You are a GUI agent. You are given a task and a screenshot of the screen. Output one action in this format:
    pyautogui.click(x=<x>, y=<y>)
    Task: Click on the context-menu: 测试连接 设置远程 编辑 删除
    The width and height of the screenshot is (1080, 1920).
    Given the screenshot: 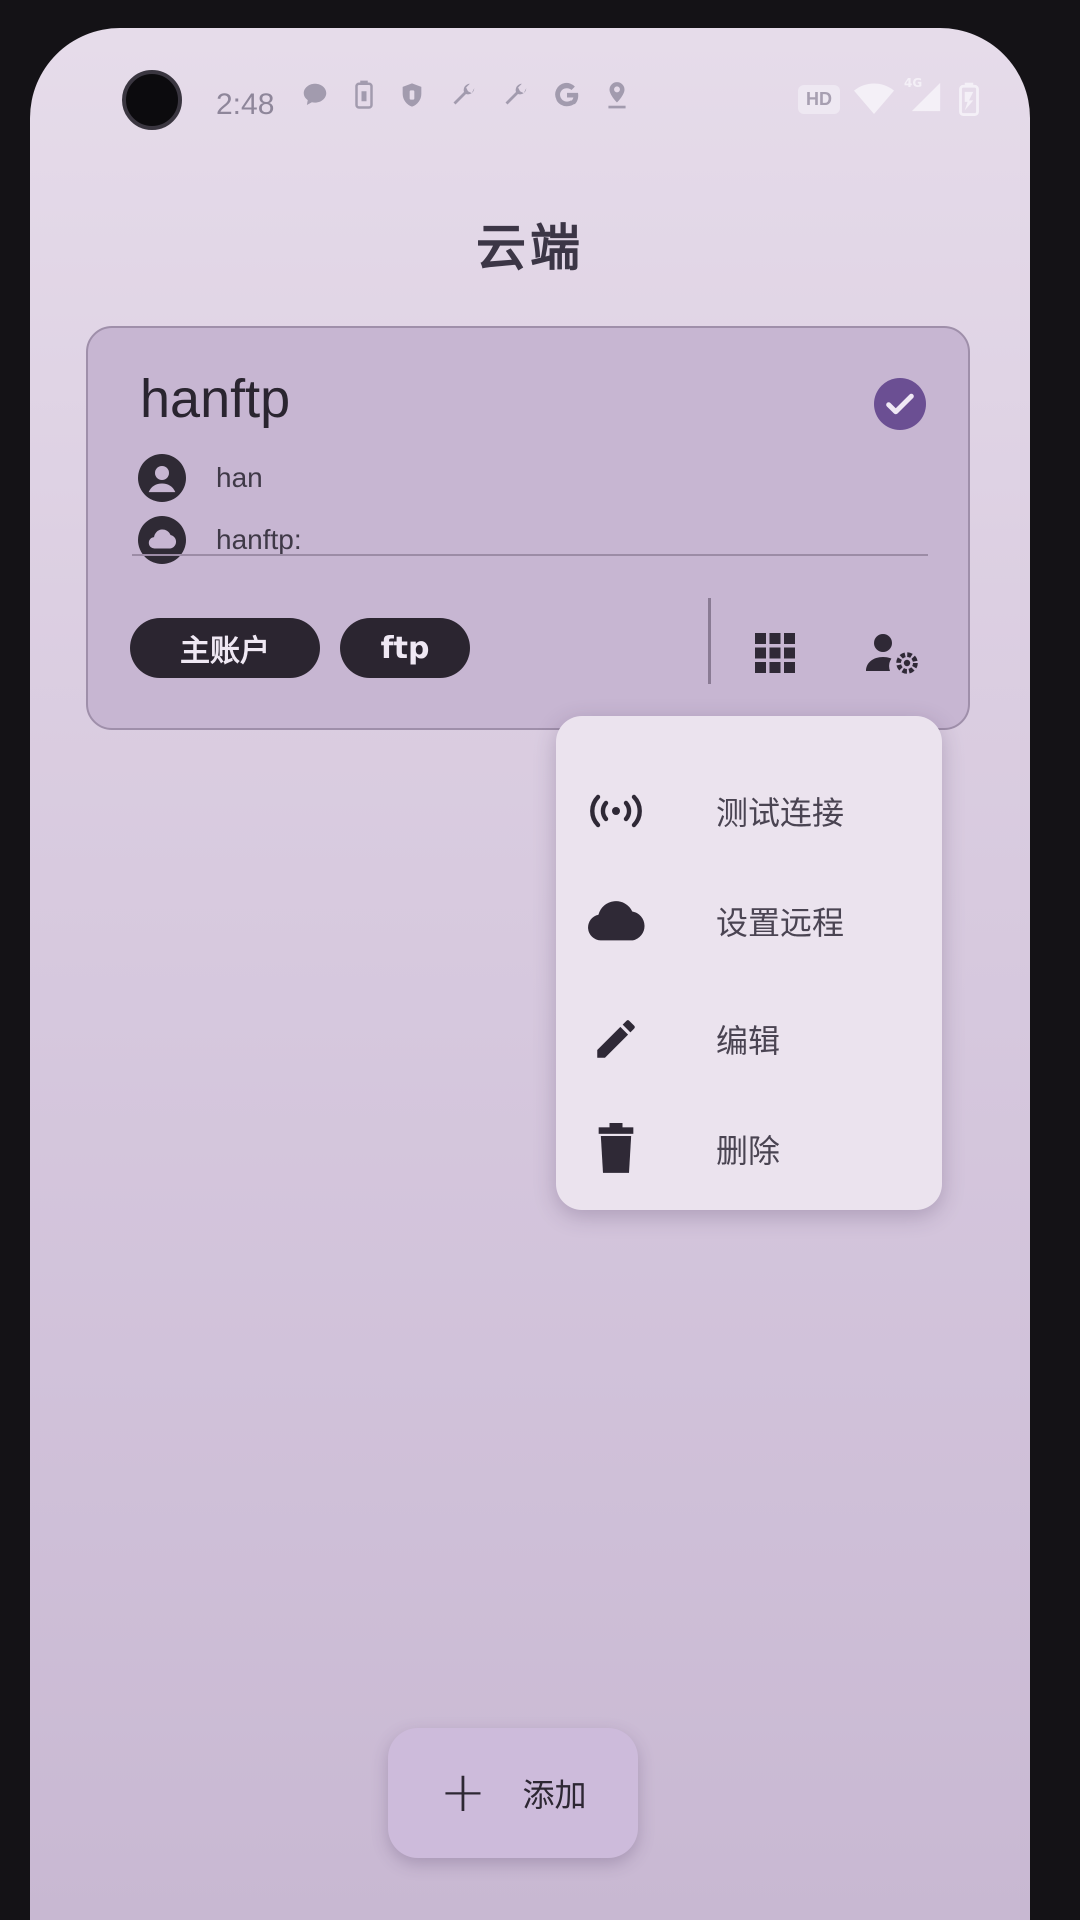 What is the action you would take?
    pyautogui.click(x=749, y=963)
    